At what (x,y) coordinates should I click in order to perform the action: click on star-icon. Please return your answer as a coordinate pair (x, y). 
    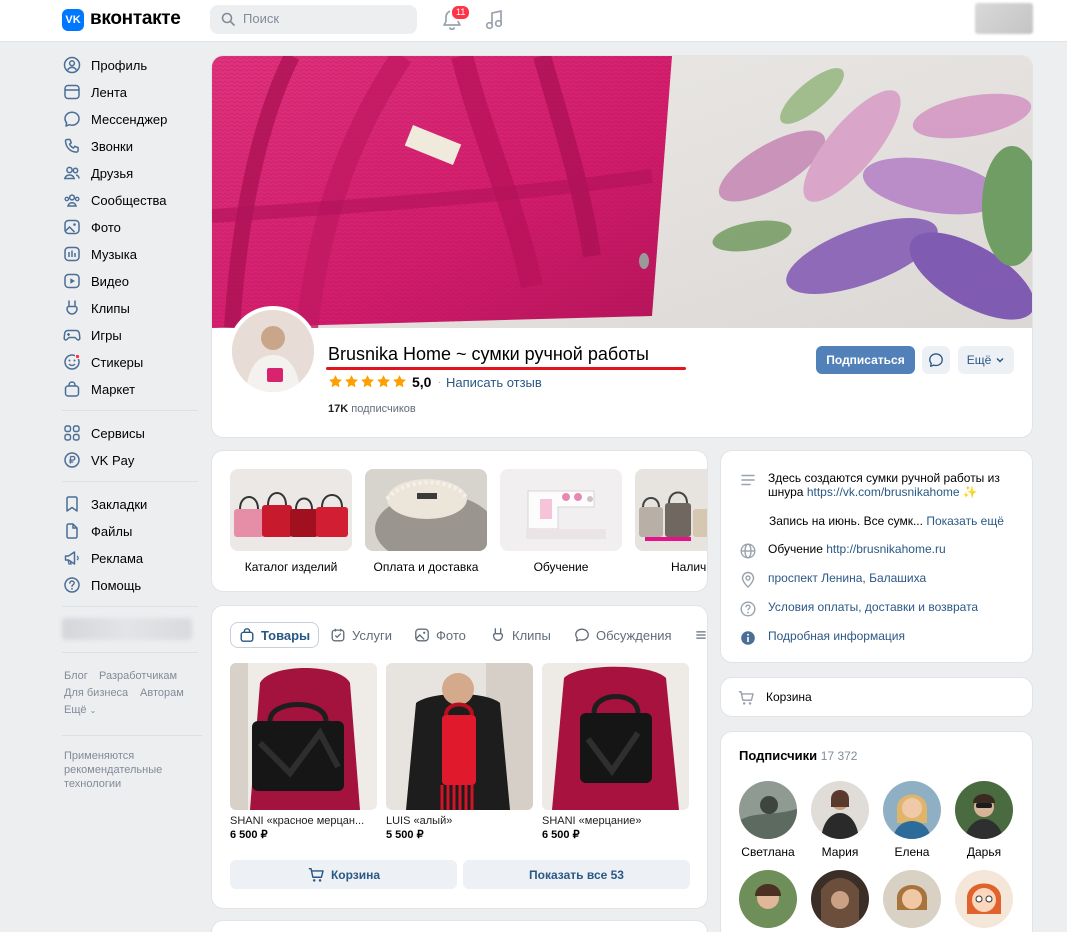
    Looking at the image, I should click on (335, 381).